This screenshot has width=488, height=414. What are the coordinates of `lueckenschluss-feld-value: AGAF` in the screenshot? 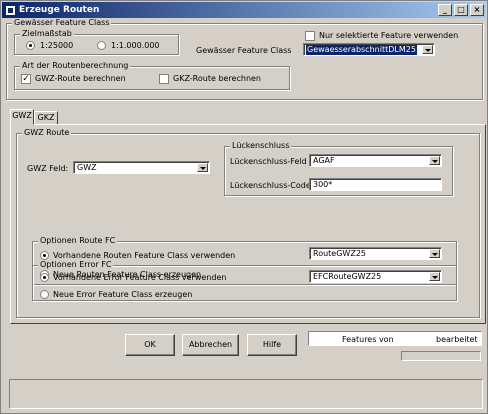 It's located at (324, 160).